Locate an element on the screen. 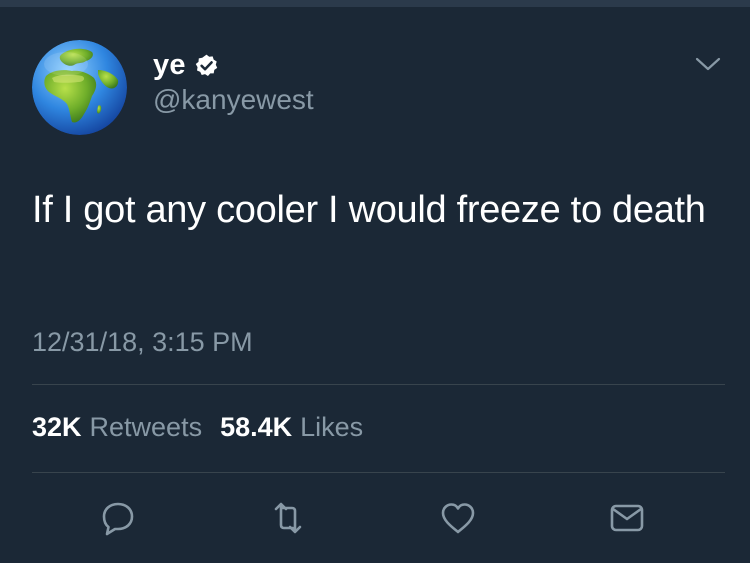  reply-icon is located at coordinates (118, 519).